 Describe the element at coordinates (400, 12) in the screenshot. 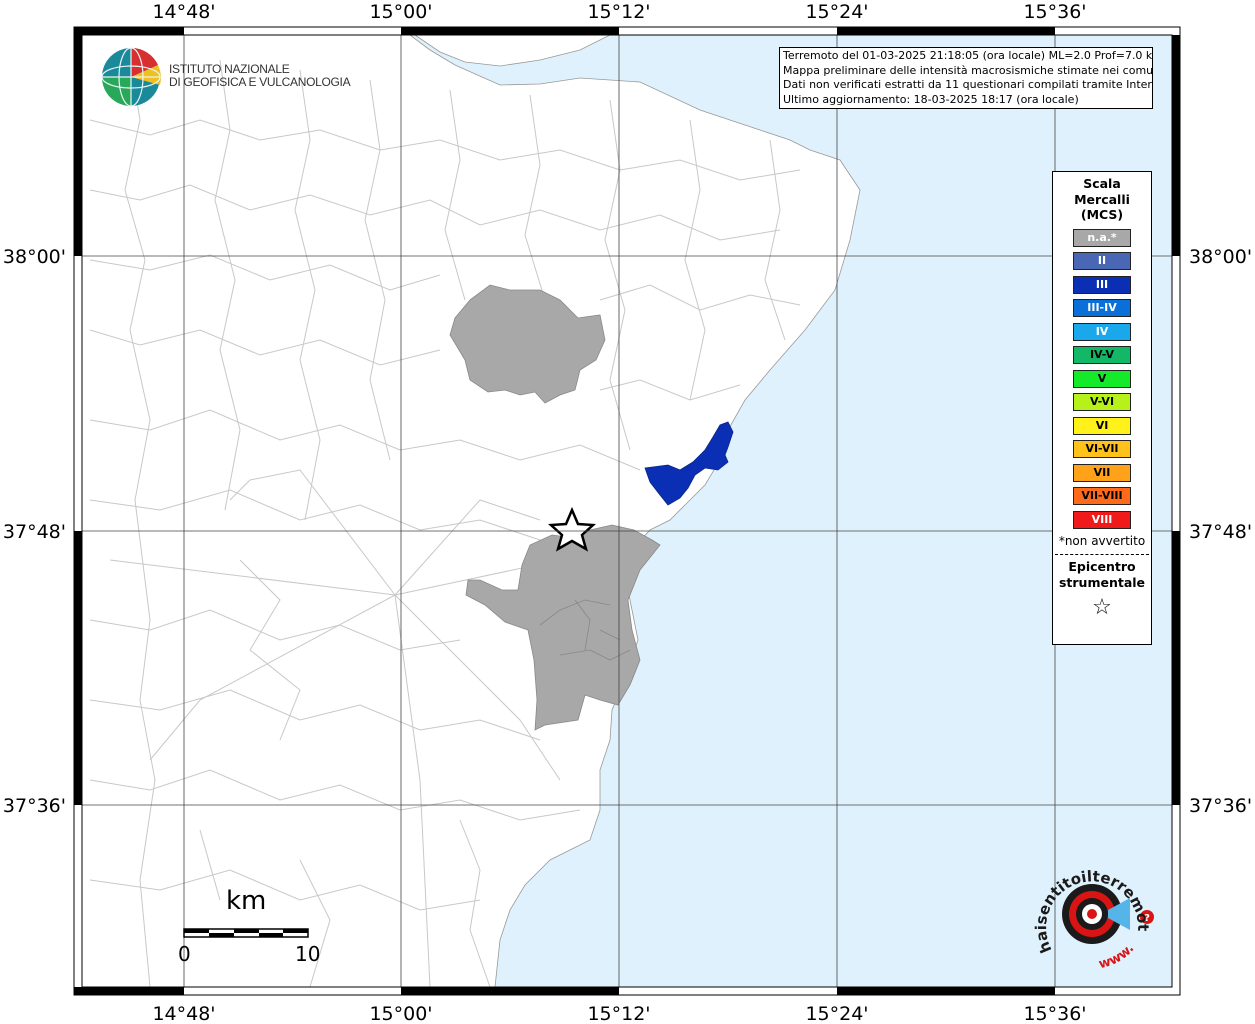

I see `lon-label-top: 15°00'` at that location.